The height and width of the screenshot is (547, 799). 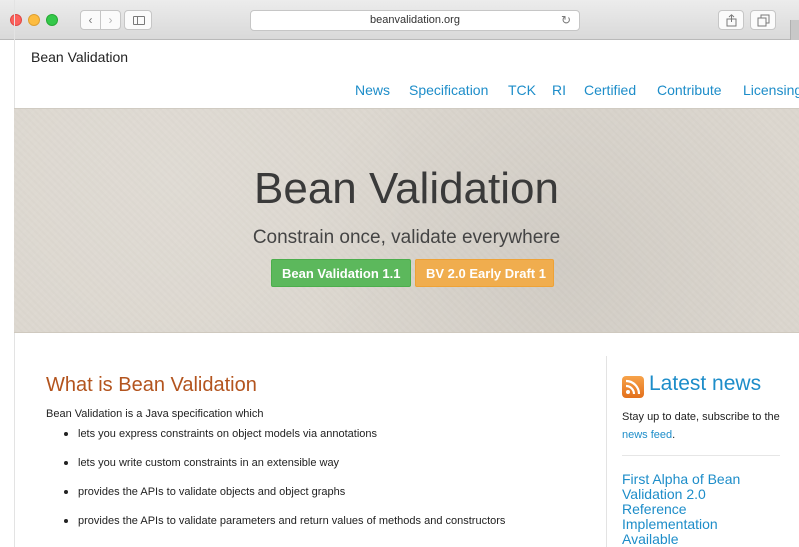 I want to click on tab-overview-button, so click(x=763, y=20).